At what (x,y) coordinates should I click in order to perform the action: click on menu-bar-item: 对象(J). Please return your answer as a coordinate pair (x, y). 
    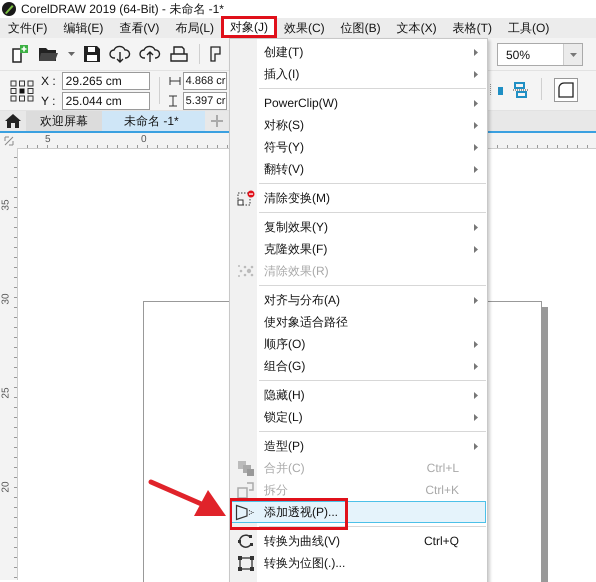
    Looking at the image, I should click on (249, 28).